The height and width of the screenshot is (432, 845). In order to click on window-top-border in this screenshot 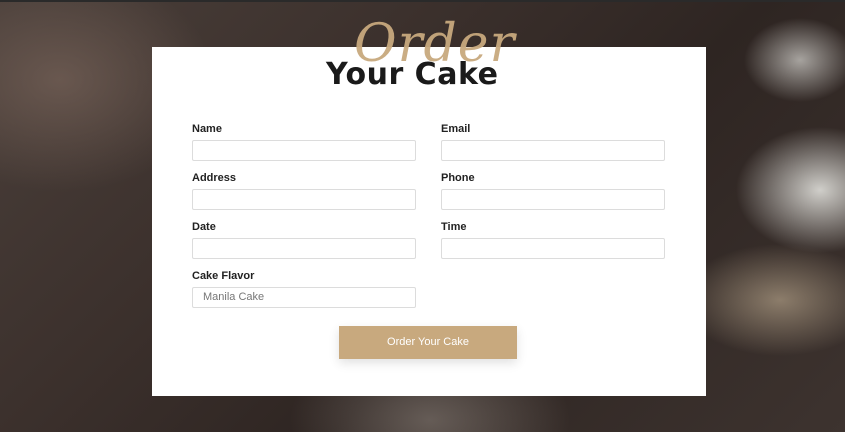, I will do `click(422, 1)`.